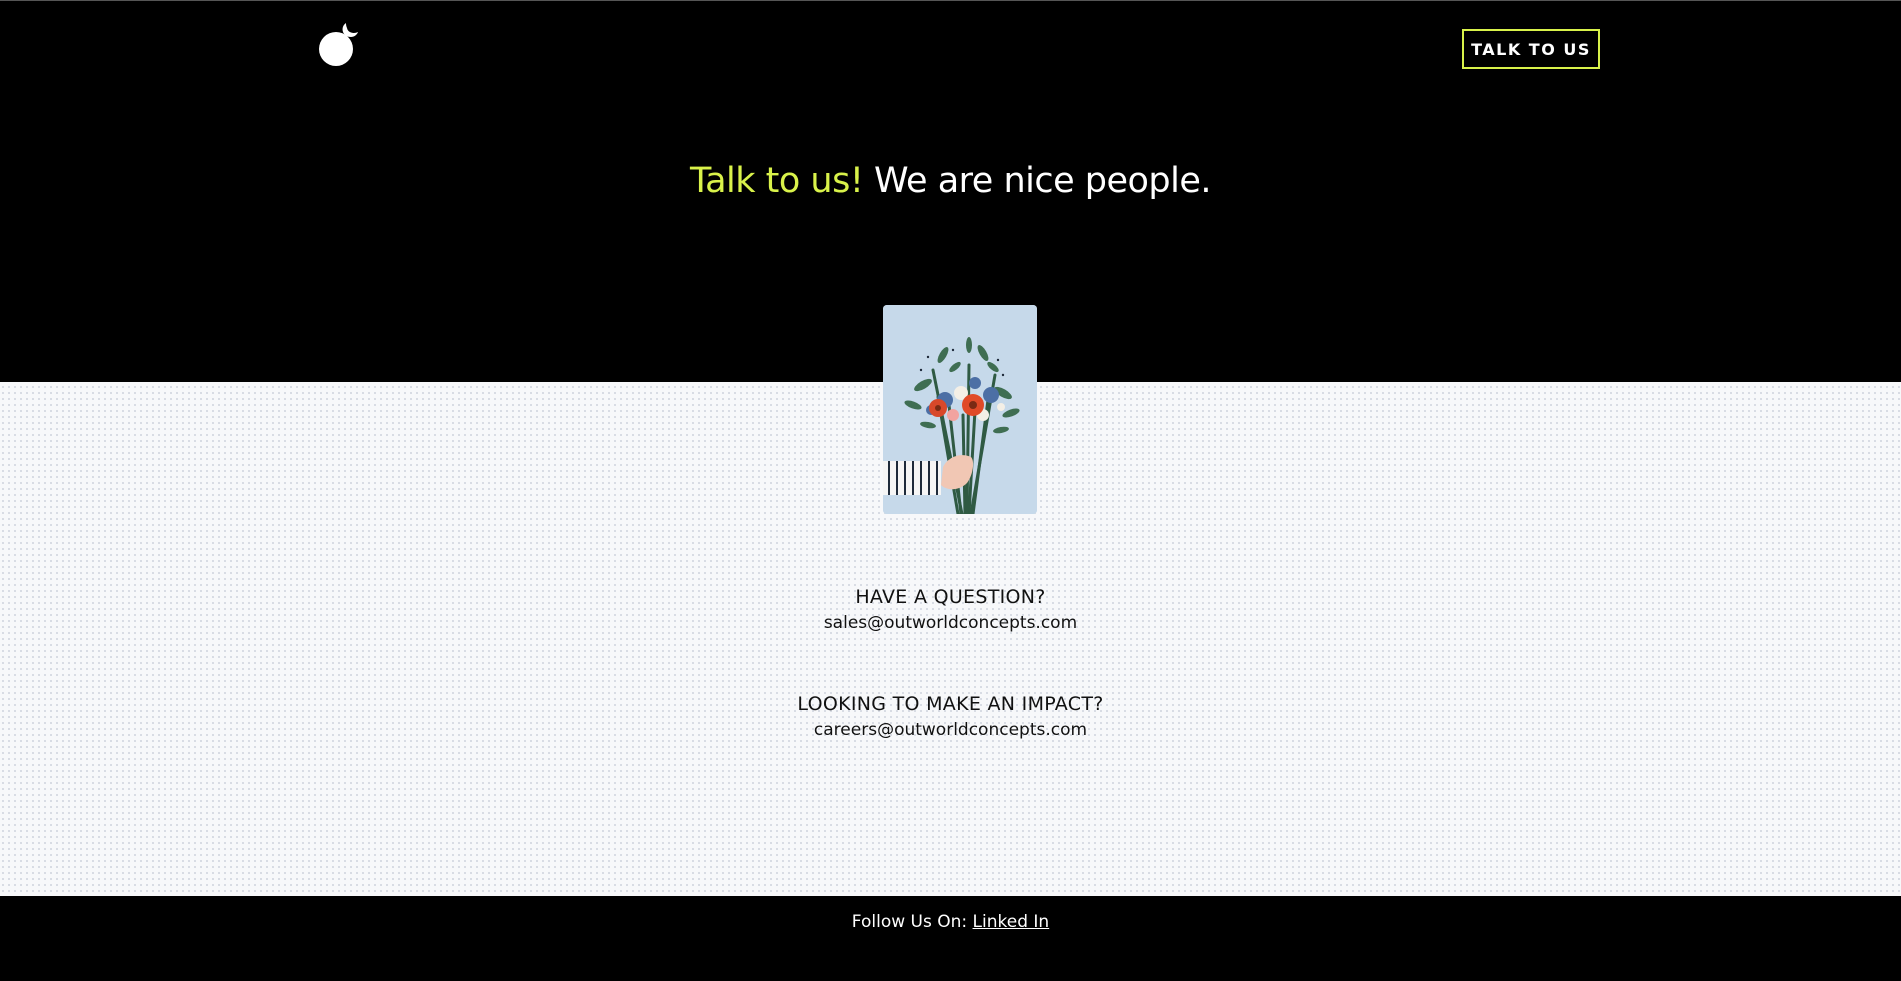 The image size is (1901, 981). What do you see at coordinates (950, 597) in the screenshot?
I see `contact-question: HAVE A QUESTION?` at bounding box center [950, 597].